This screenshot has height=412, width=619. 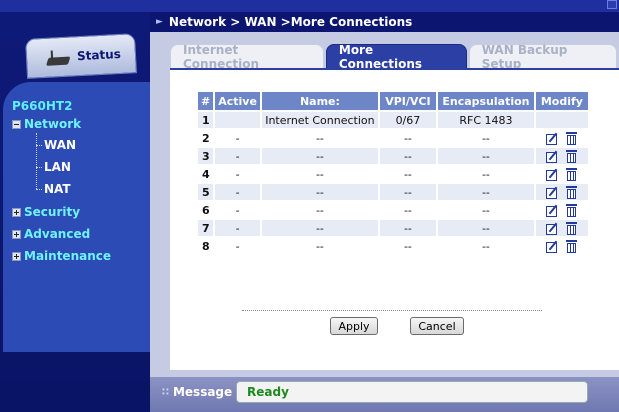 I want to click on message-label: ∷ Message, so click(x=197, y=392).